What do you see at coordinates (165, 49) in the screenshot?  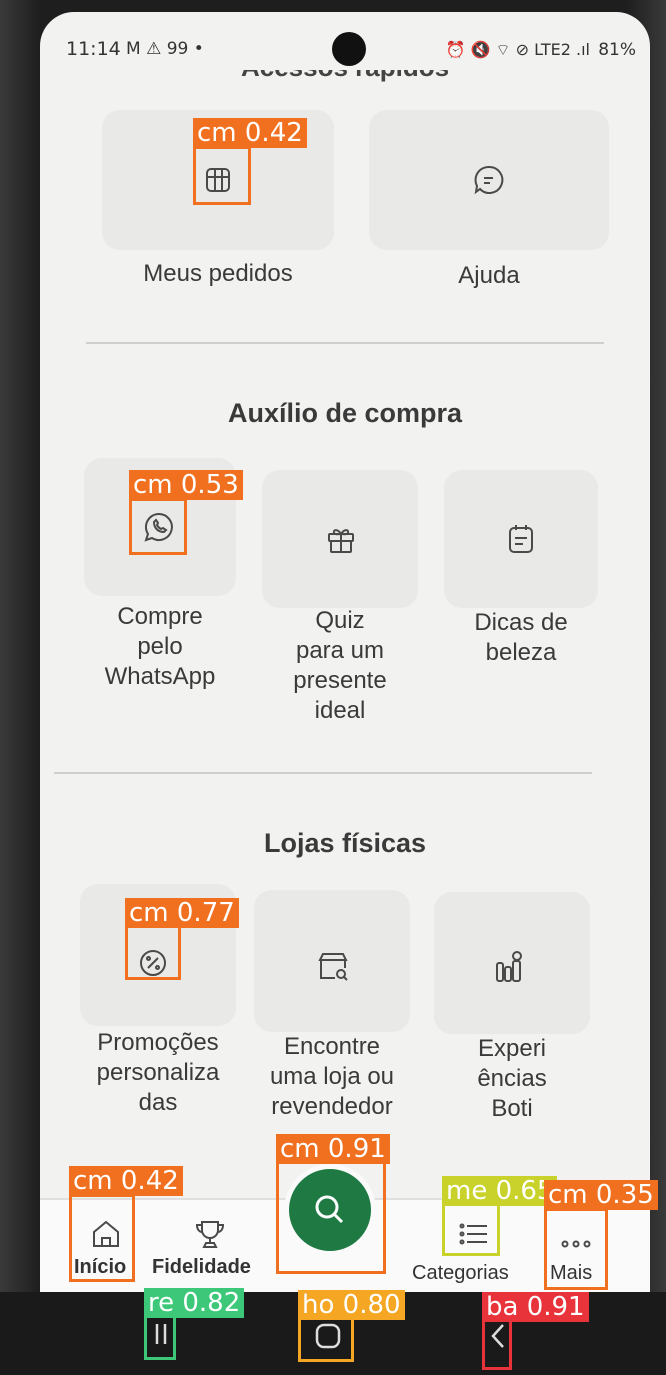 I see `status-left-icons: M ⚠ 99 •` at bounding box center [165, 49].